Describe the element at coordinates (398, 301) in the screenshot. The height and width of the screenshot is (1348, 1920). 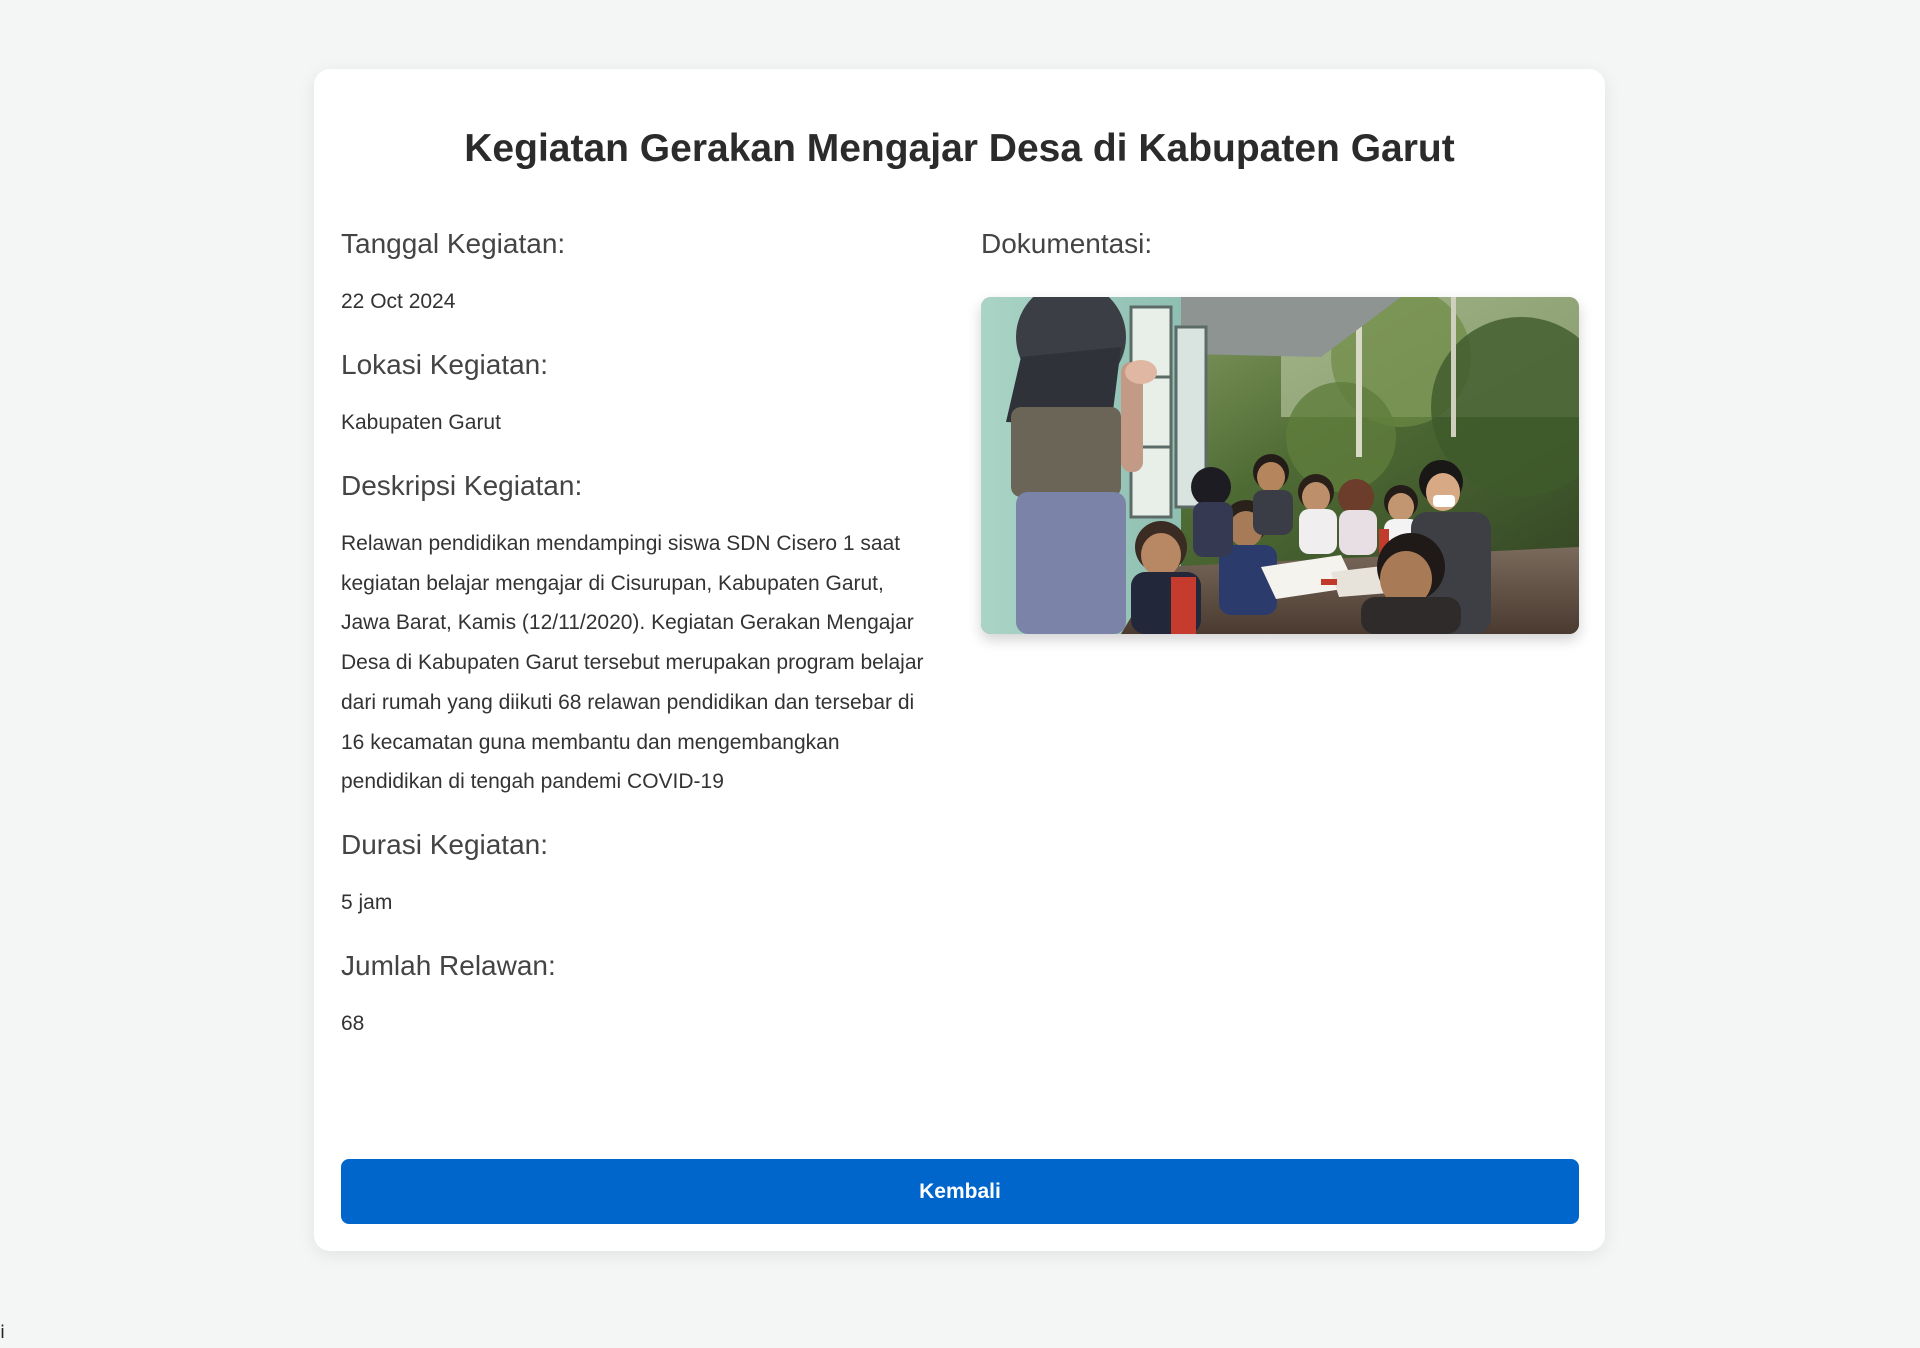
I see `date-value: 22 Oct 2024` at that location.